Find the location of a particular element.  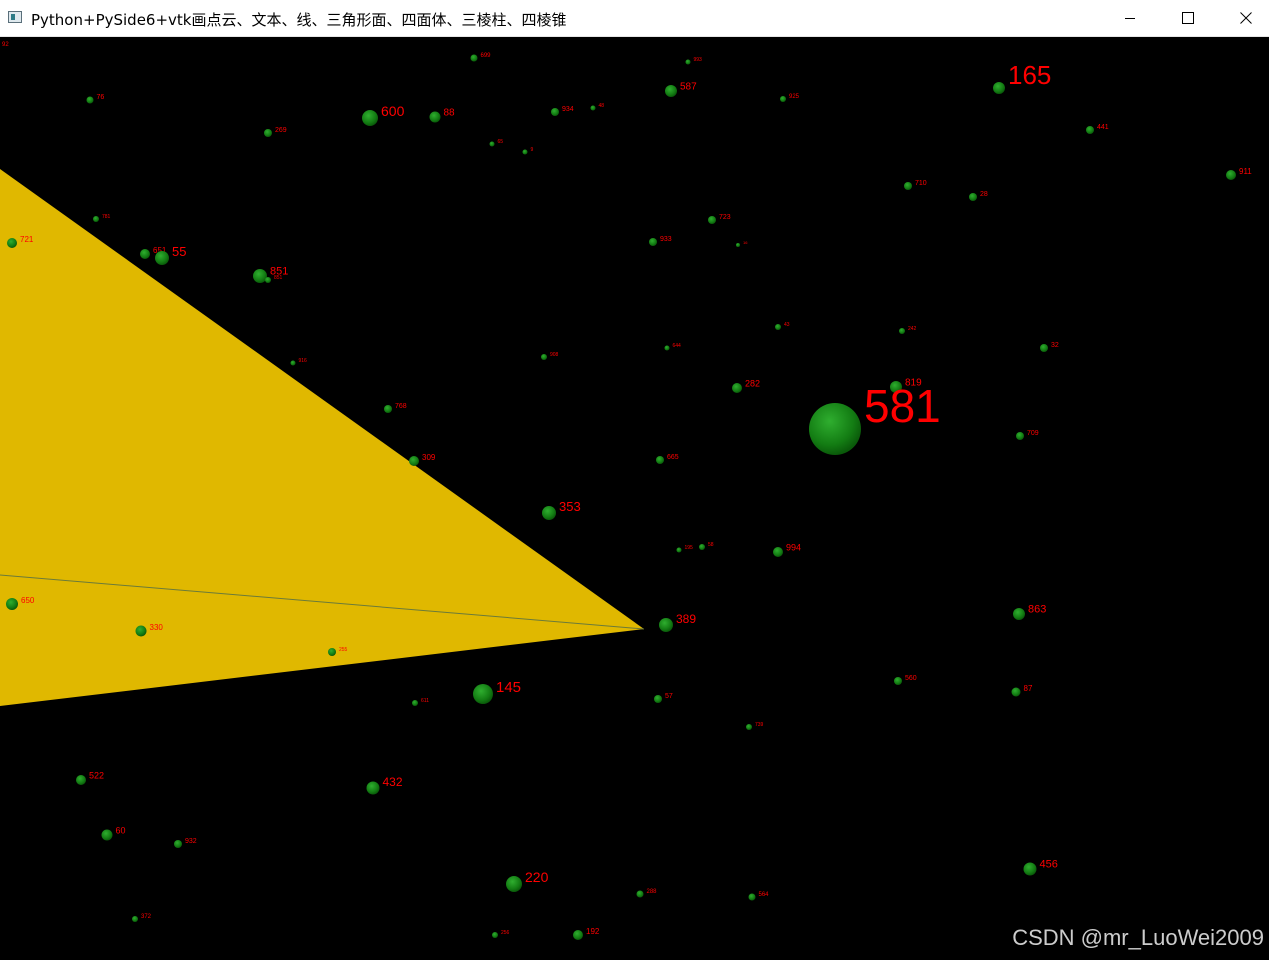

point-label: 48 is located at coordinates (602, 106).